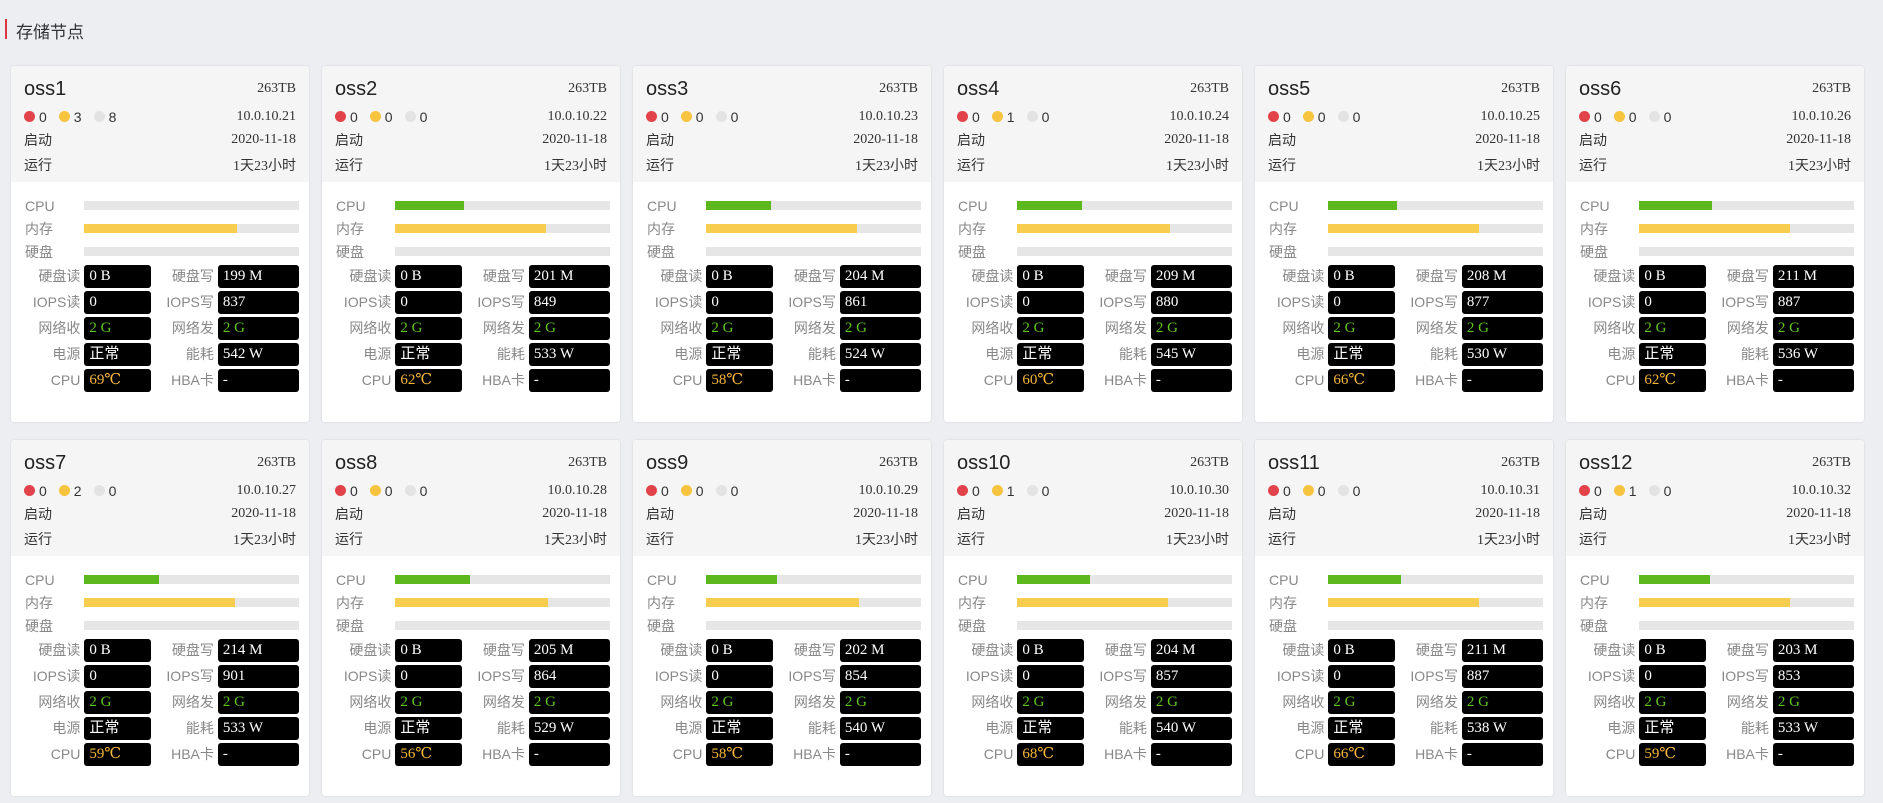 This screenshot has height=803, width=1883. What do you see at coordinates (76, 117) in the screenshot?
I see `alert-counts: 0 3 8` at bounding box center [76, 117].